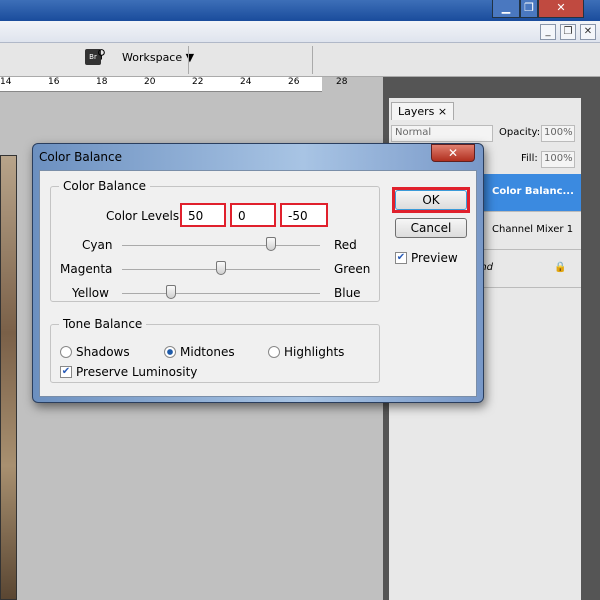 This screenshot has width=600, height=600. I want to click on tab-layers: Layers ×, so click(423, 111).